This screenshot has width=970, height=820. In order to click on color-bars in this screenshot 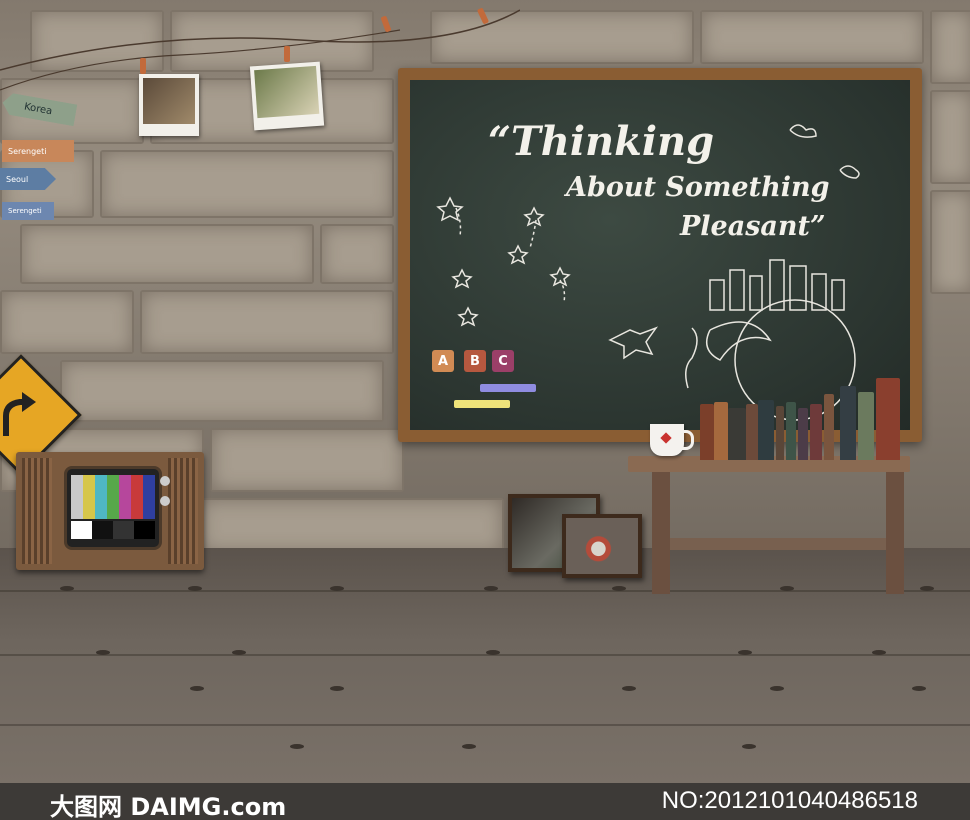, I will do `click(113, 497)`.